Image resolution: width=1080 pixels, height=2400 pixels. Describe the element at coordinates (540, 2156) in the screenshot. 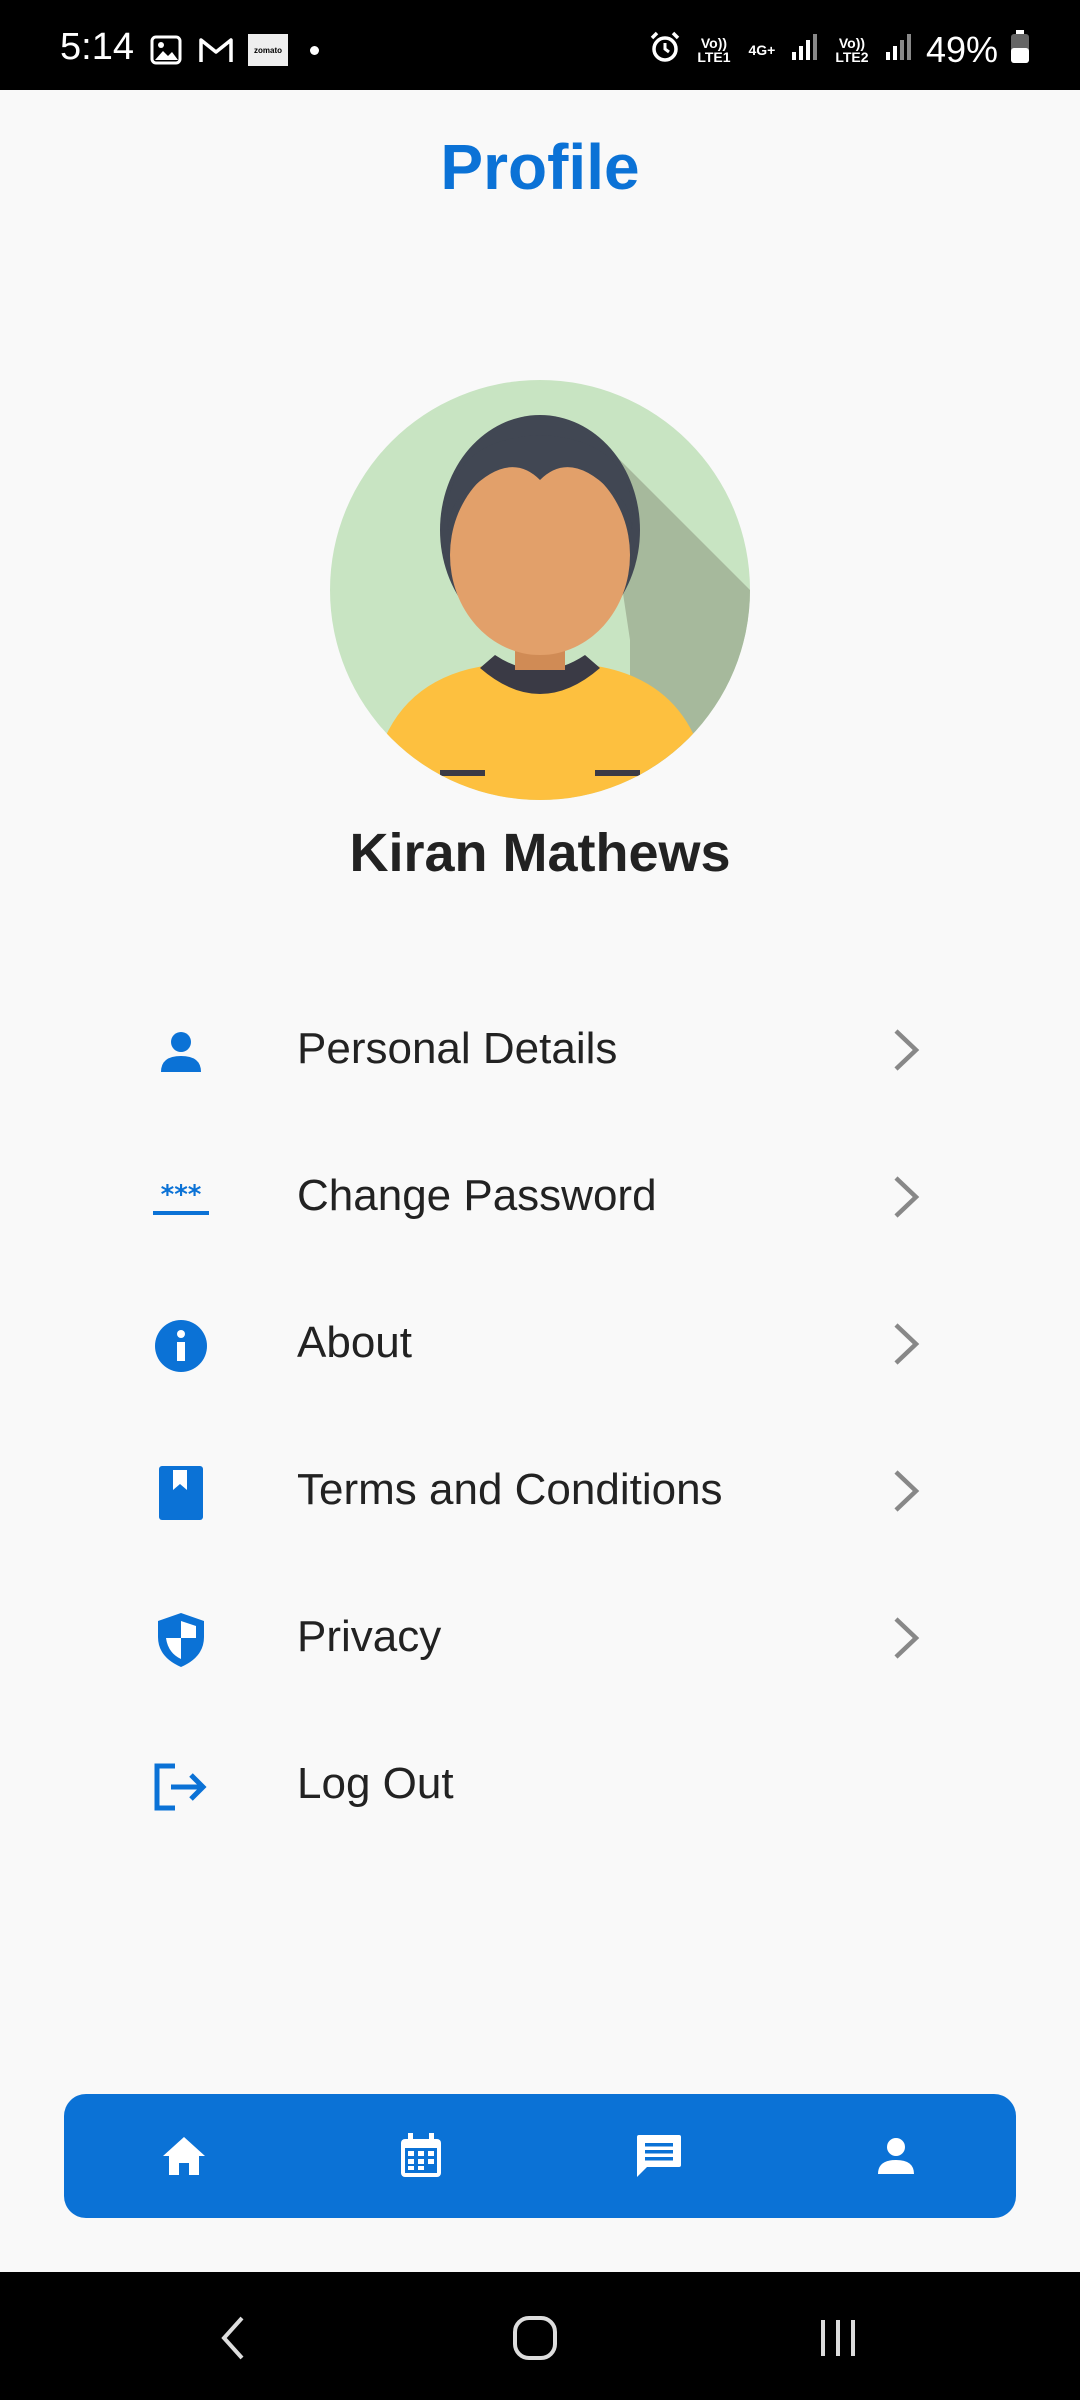

I see `bottom-nav` at that location.